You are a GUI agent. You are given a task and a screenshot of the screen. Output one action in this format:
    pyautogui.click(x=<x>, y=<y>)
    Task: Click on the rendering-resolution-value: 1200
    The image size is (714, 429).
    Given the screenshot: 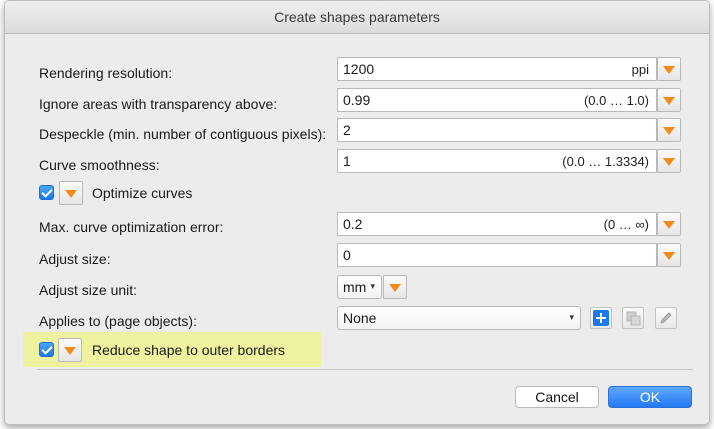 What is the action you would take?
    pyautogui.click(x=359, y=69)
    